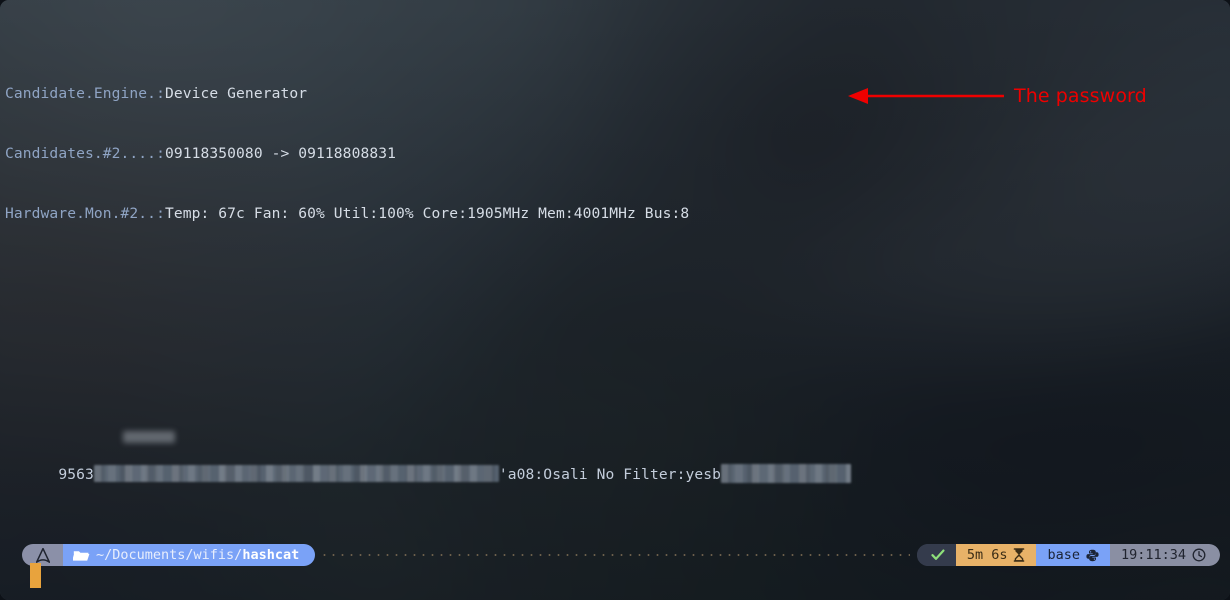 The height and width of the screenshot is (600, 1230). Describe the element at coordinates (610, 474) in the screenshot. I see `essid-and-filter-text: 'a08:Osali No Filter:yesb` at that location.